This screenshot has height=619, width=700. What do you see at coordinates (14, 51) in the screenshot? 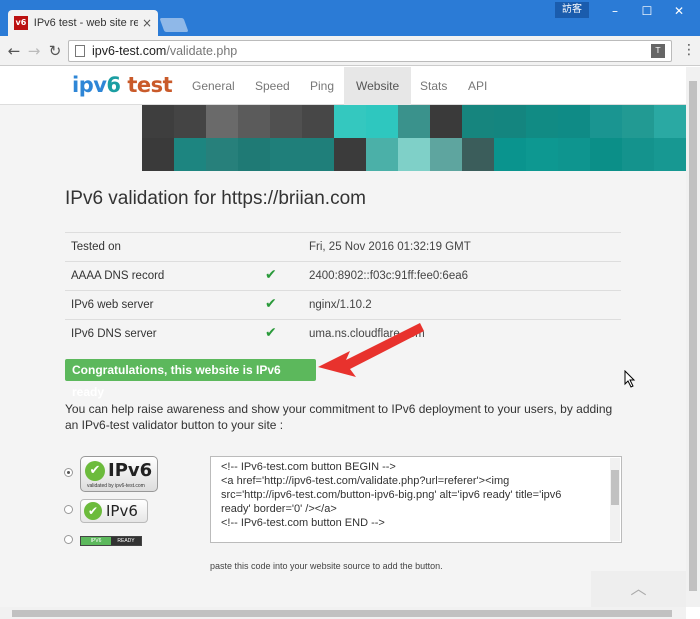
I see `back-arrow-icon: ←` at bounding box center [14, 51].